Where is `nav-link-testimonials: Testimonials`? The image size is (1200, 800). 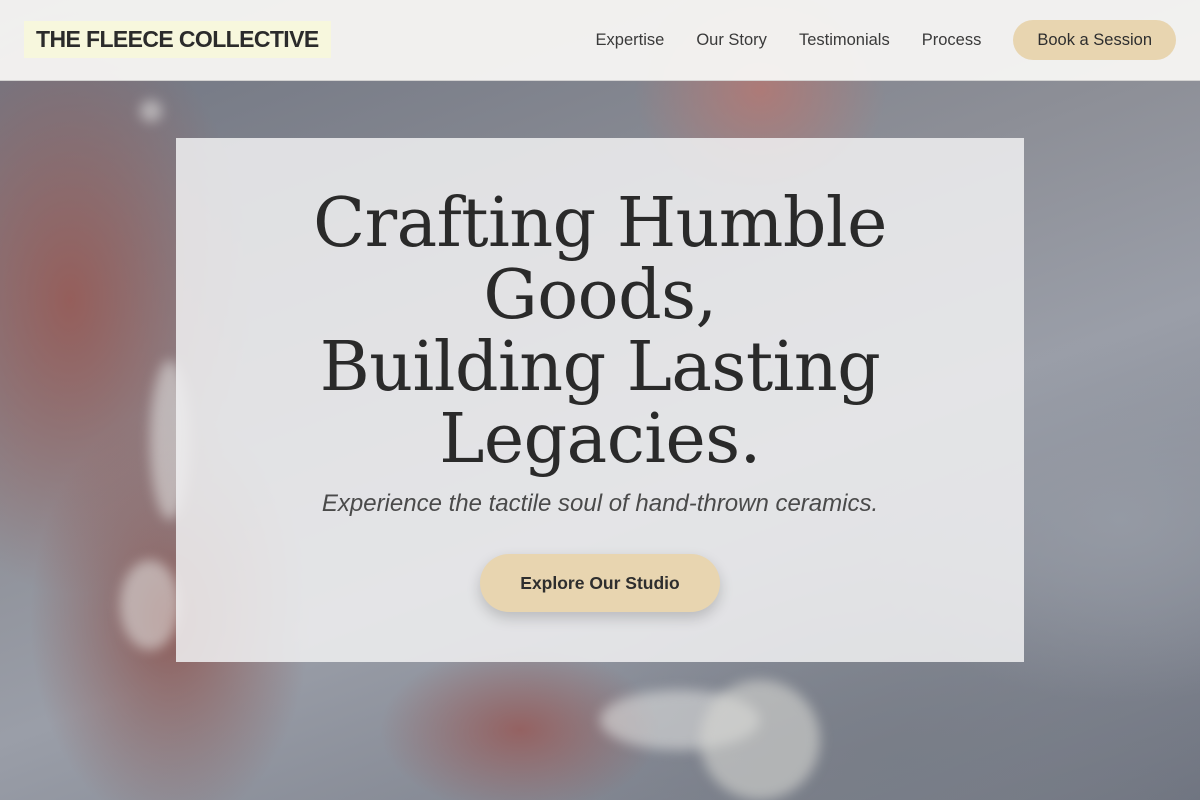
nav-link-testimonials: Testimonials is located at coordinates (844, 40).